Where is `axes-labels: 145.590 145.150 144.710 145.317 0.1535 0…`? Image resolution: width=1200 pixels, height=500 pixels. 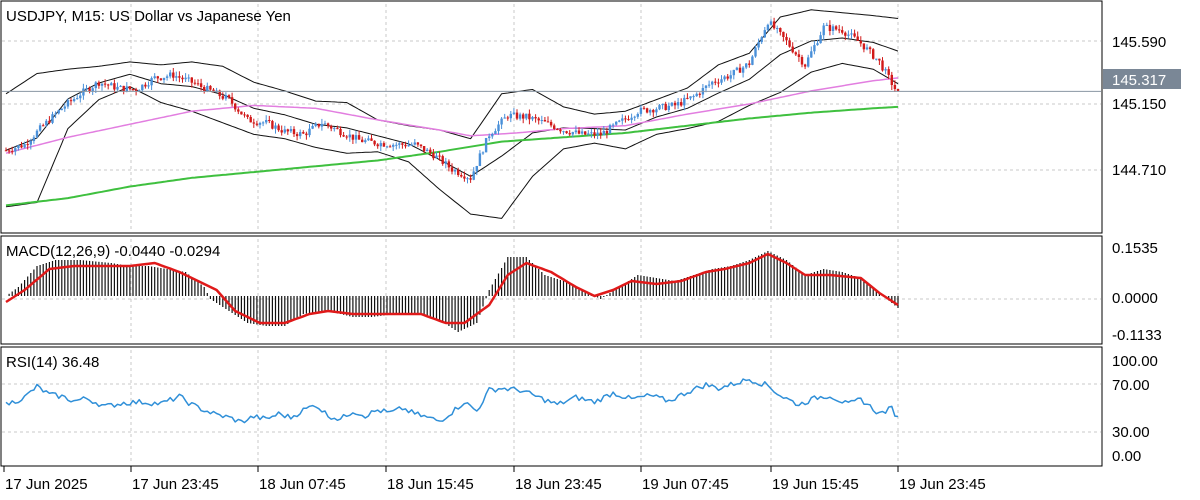
axes-labels: 145.590 145.150 144.710 145.317 0.1535 0… is located at coordinates (1142, 249).